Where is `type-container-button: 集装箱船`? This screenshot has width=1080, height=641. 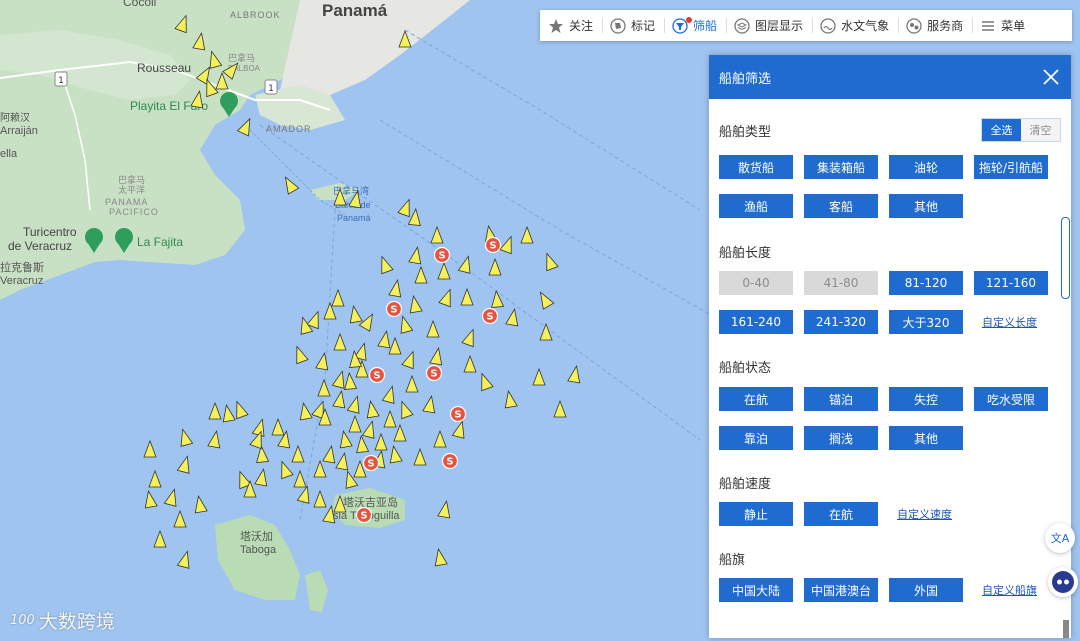 type-container-button: 集装箱船 is located at coordinates (841, 167).